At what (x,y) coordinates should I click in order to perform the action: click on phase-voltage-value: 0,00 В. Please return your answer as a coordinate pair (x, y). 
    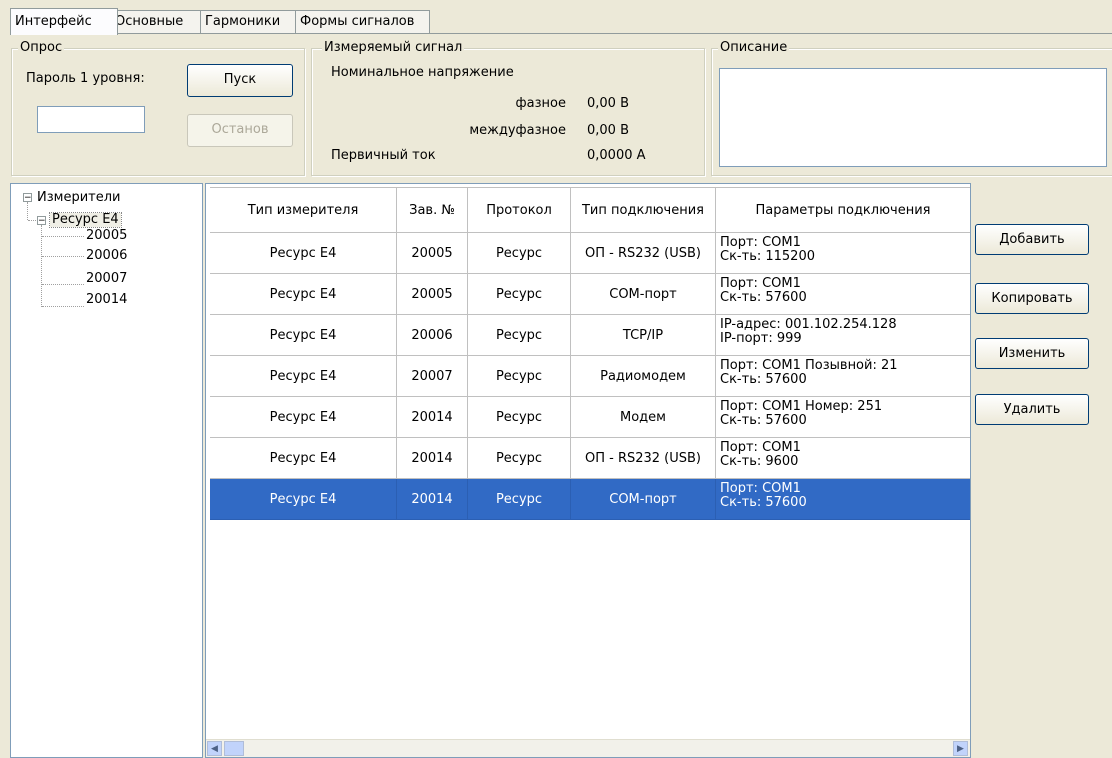
    Looking at the image, I should click on (608, 103).